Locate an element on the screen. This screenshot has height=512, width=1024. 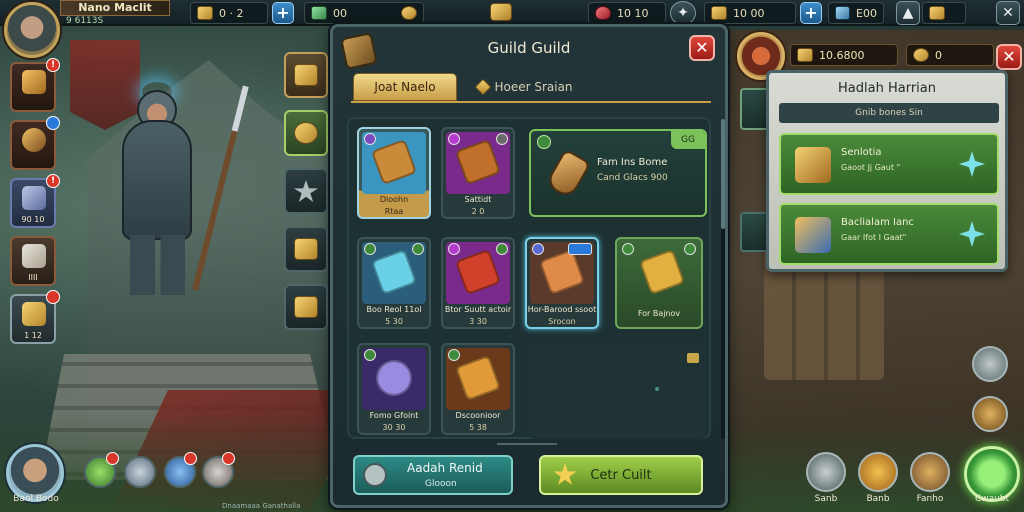
item-card: Dloohn Rtaa is located at coordinates (394, 173).